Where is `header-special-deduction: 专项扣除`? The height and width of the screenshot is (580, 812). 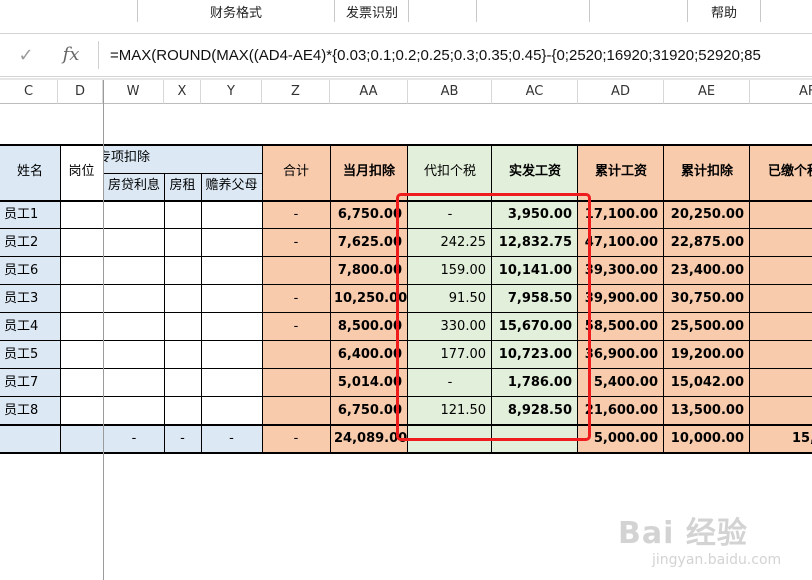
header-special-deduction: 专项扣除 is located at coordinates (183, 159).